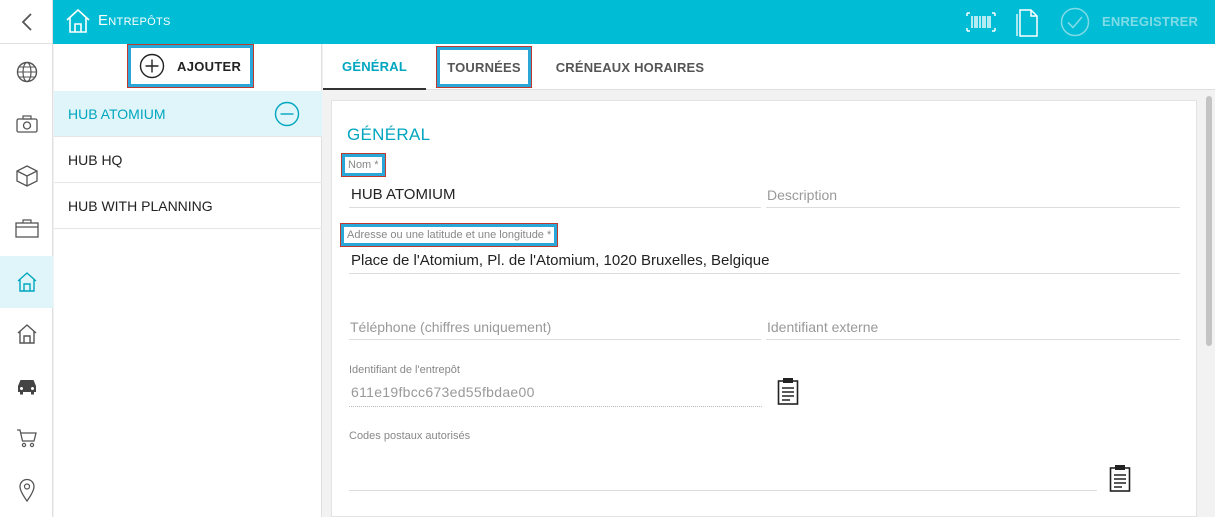  Describe the element at coordinates (1150, 21) in the screenshot. I see `save-button: ENREGISTRER` at that location.